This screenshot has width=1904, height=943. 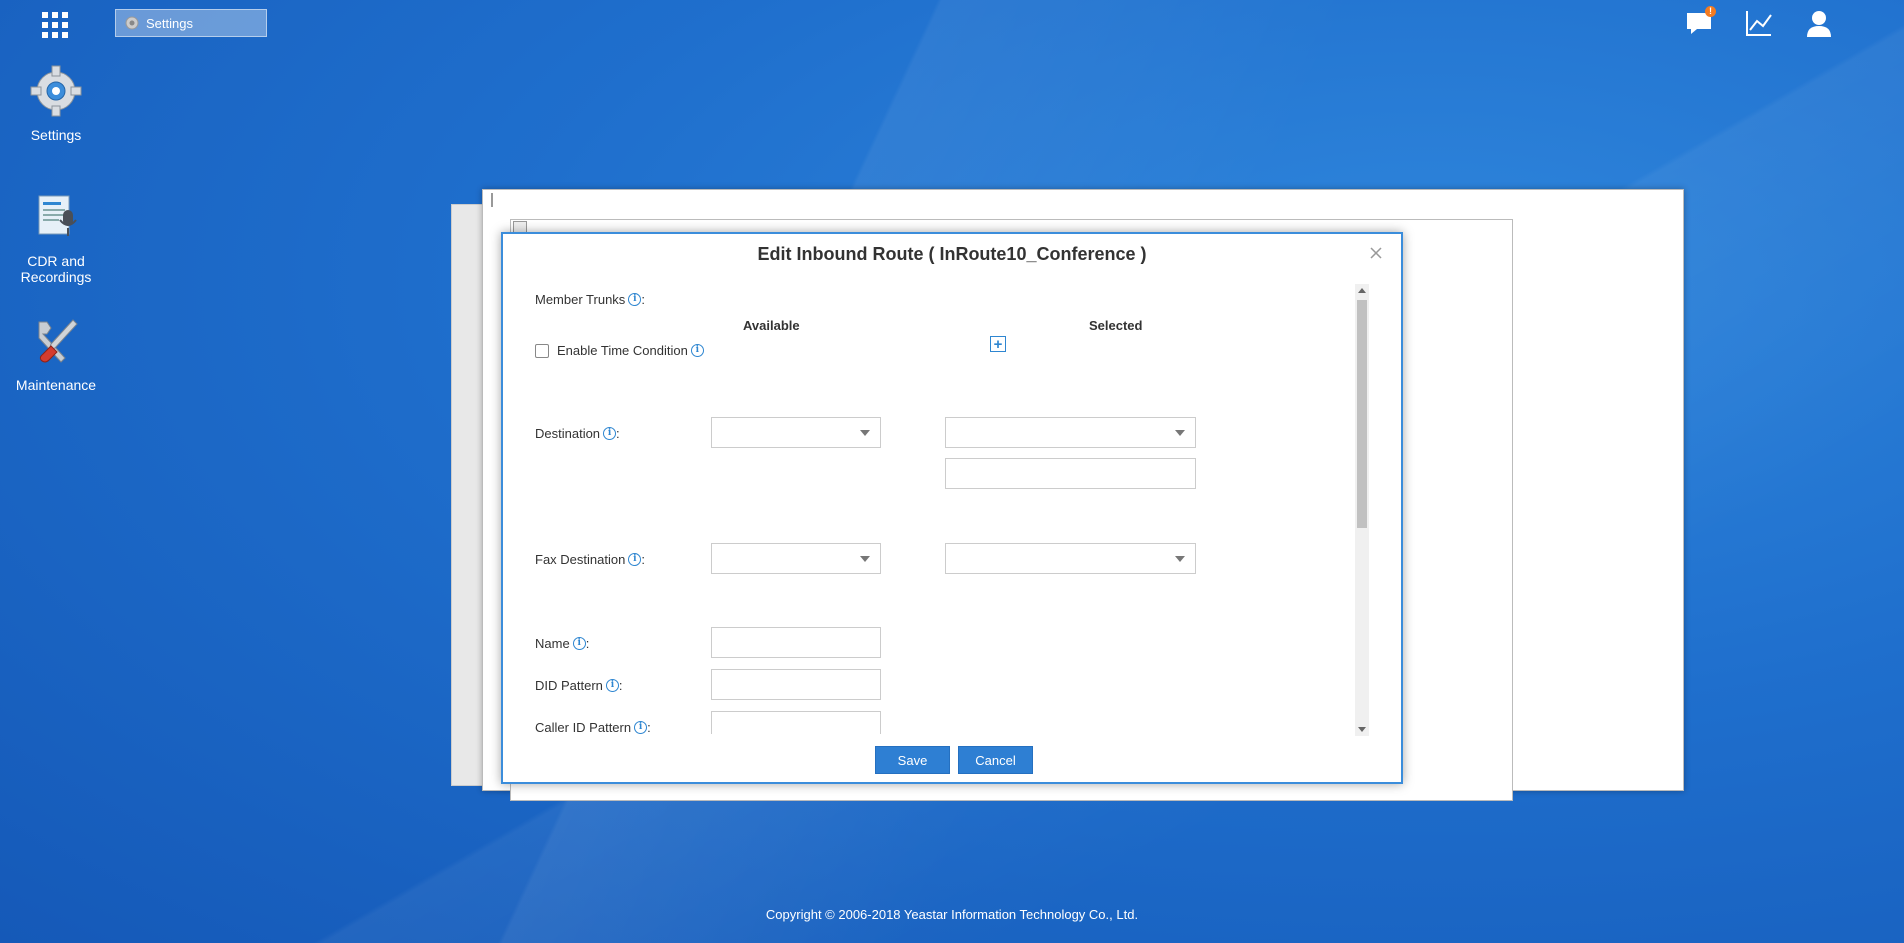 I want to click on notifications-icon: !, so click(x=1700, y=22).